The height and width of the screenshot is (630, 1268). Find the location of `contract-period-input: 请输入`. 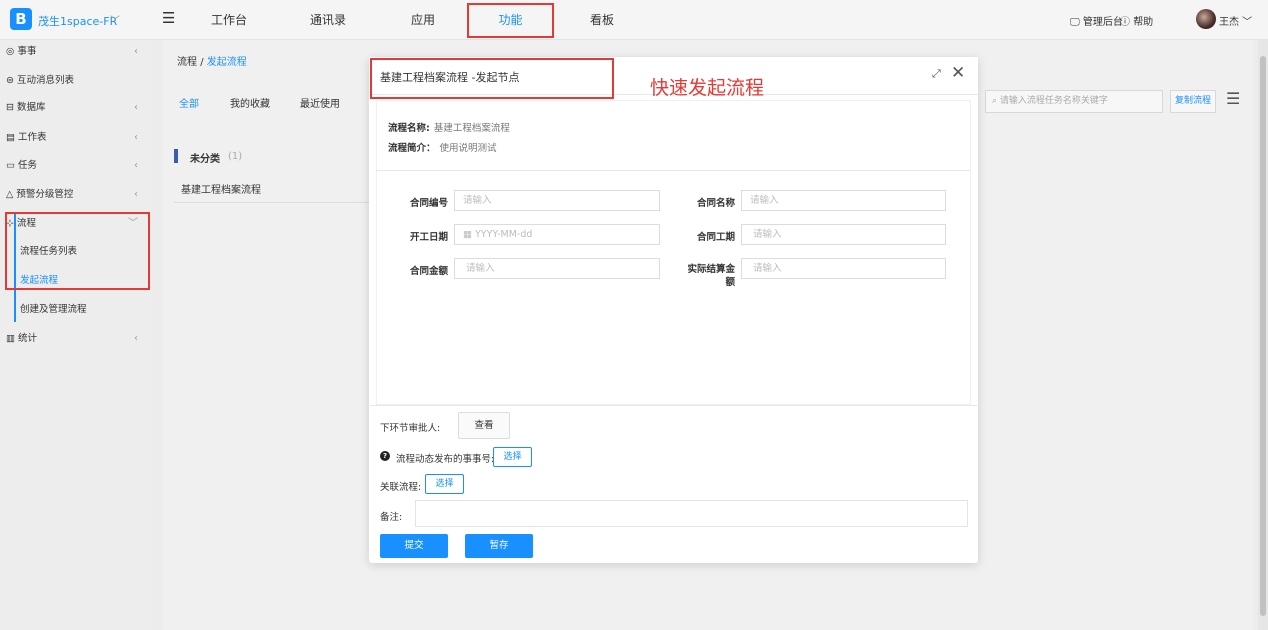

contract-period-input: 请输入 is located at coordinates (843, 234).